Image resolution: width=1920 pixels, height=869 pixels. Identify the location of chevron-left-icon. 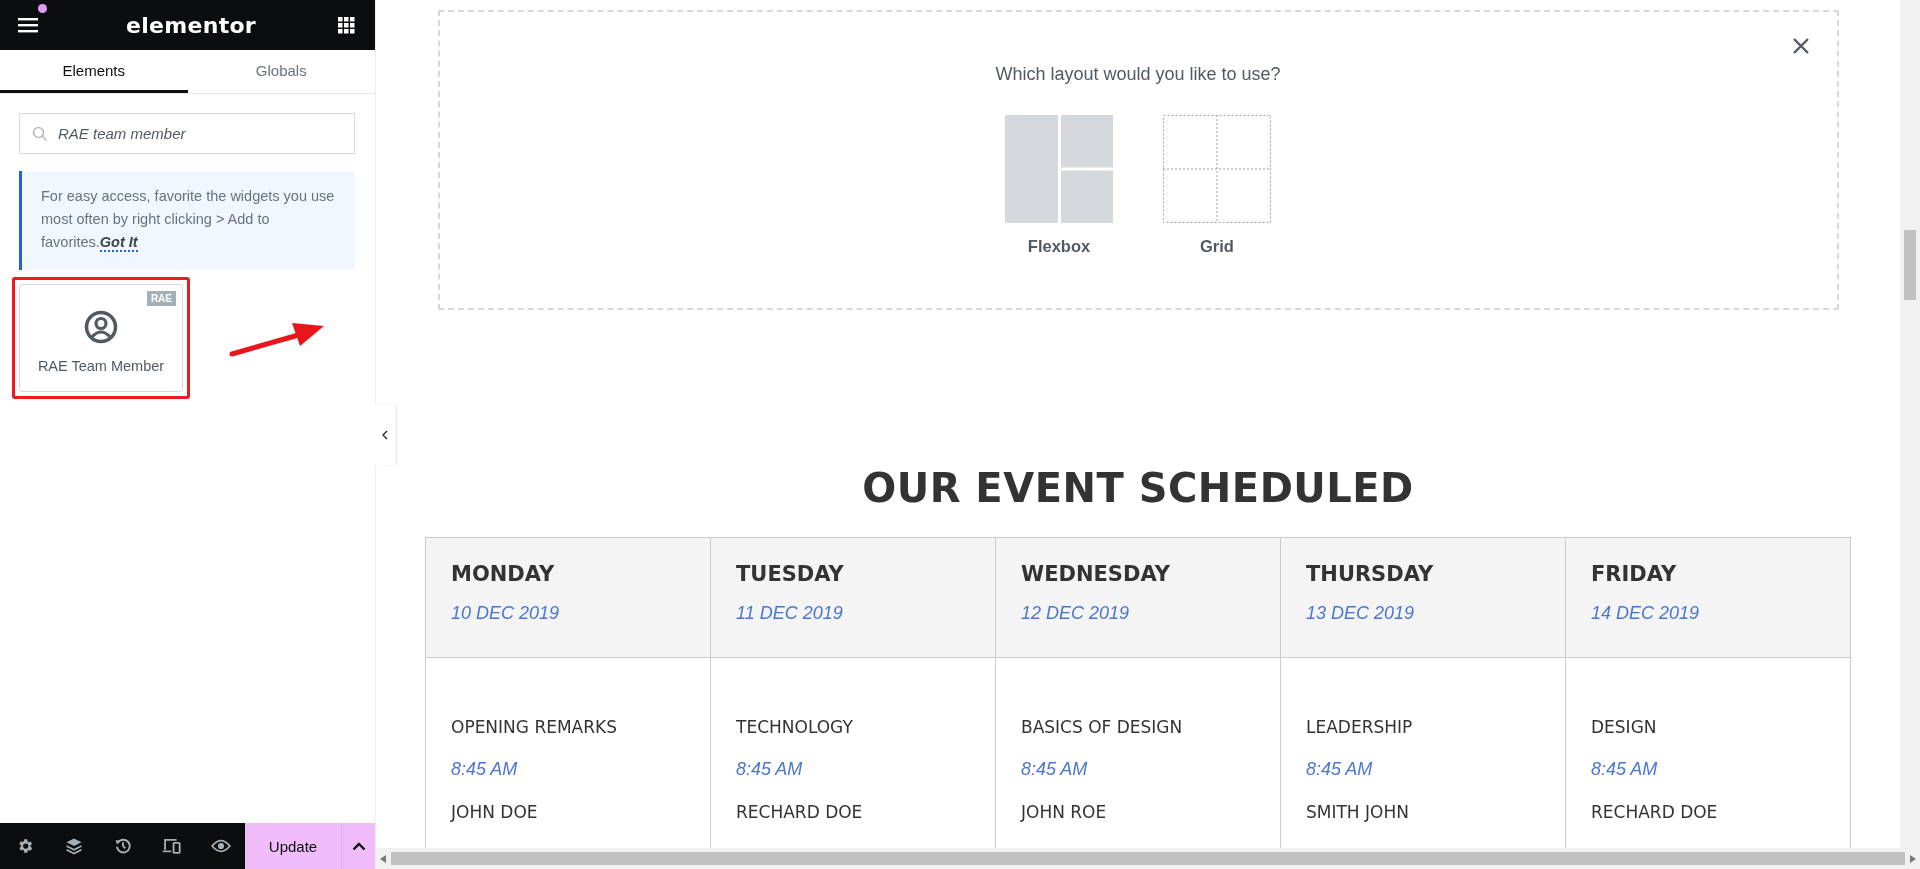
(385, 435).